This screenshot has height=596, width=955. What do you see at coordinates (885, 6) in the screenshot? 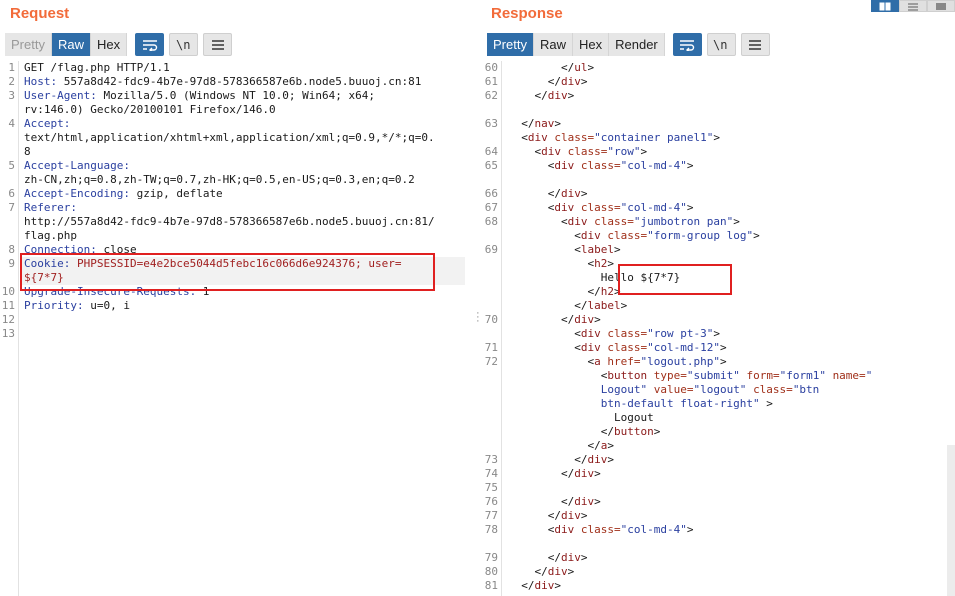
I see `layout-split-button` at bounding box center [885, 6].